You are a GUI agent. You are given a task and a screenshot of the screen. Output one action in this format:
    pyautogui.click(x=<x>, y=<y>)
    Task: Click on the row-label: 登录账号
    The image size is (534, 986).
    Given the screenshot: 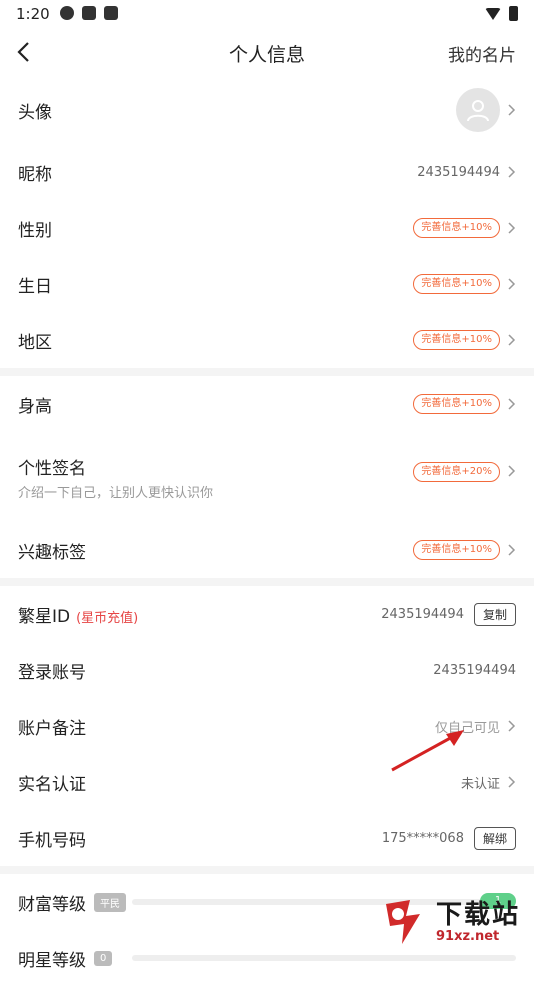 What is the action you would take?
    pyautogui.click(x=52, y=672)
    